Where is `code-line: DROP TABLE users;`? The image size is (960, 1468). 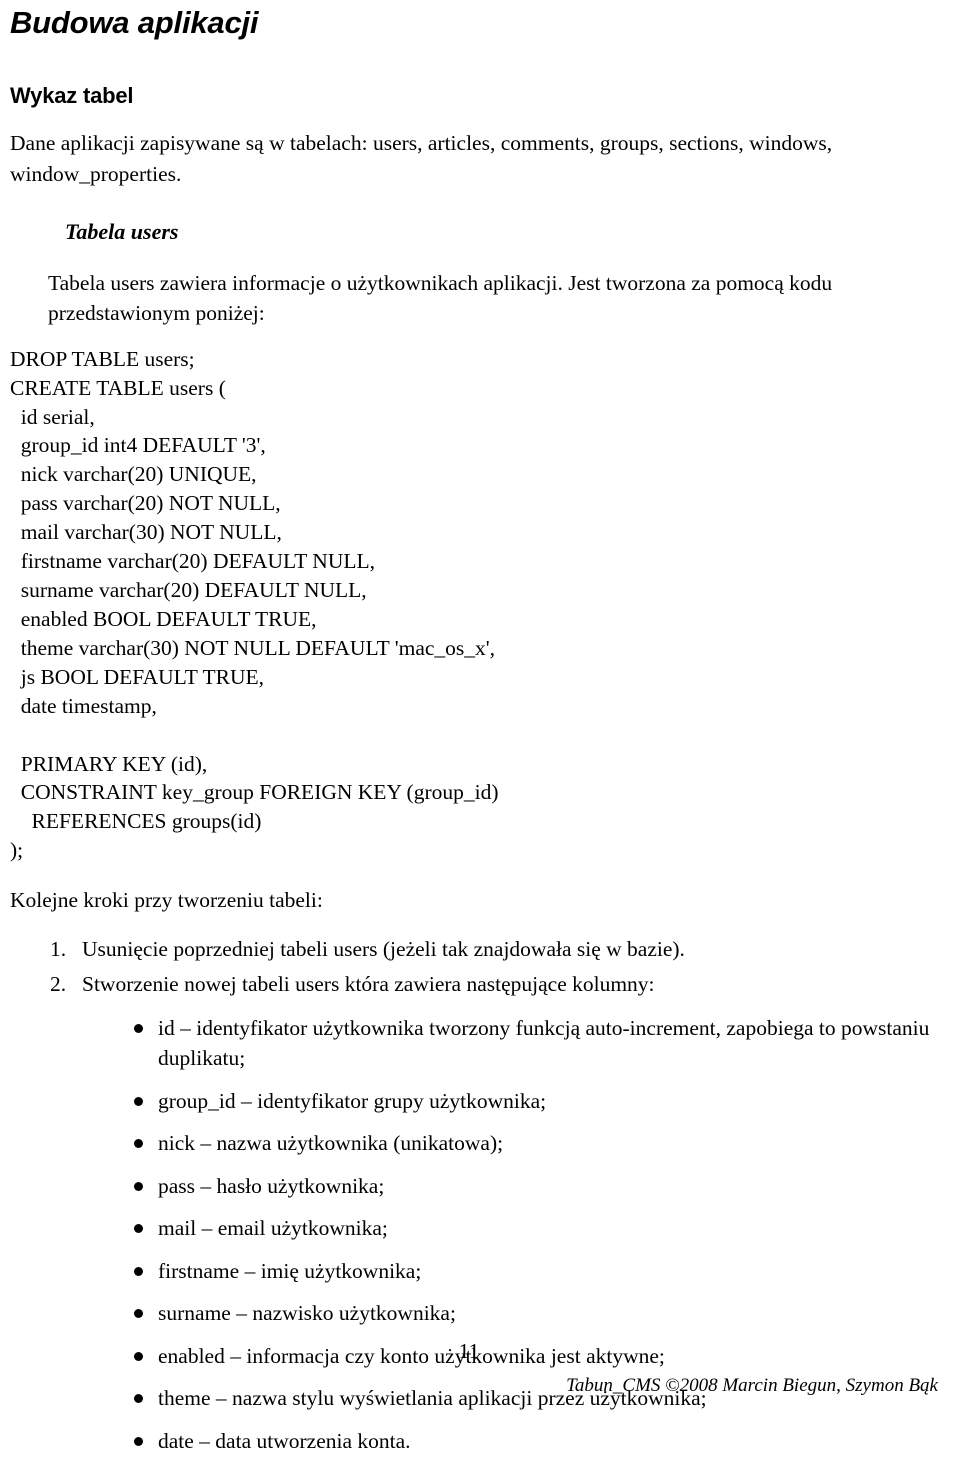
code-line: DROP TABLE users; is located at coordinates (102, 358).